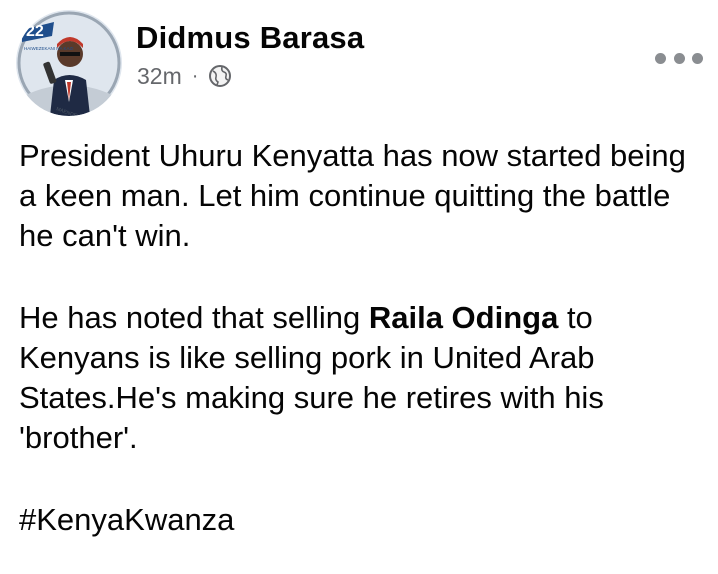  I want to click on paragraph-2-text-before: He has noted that selling, so click(194, 317).